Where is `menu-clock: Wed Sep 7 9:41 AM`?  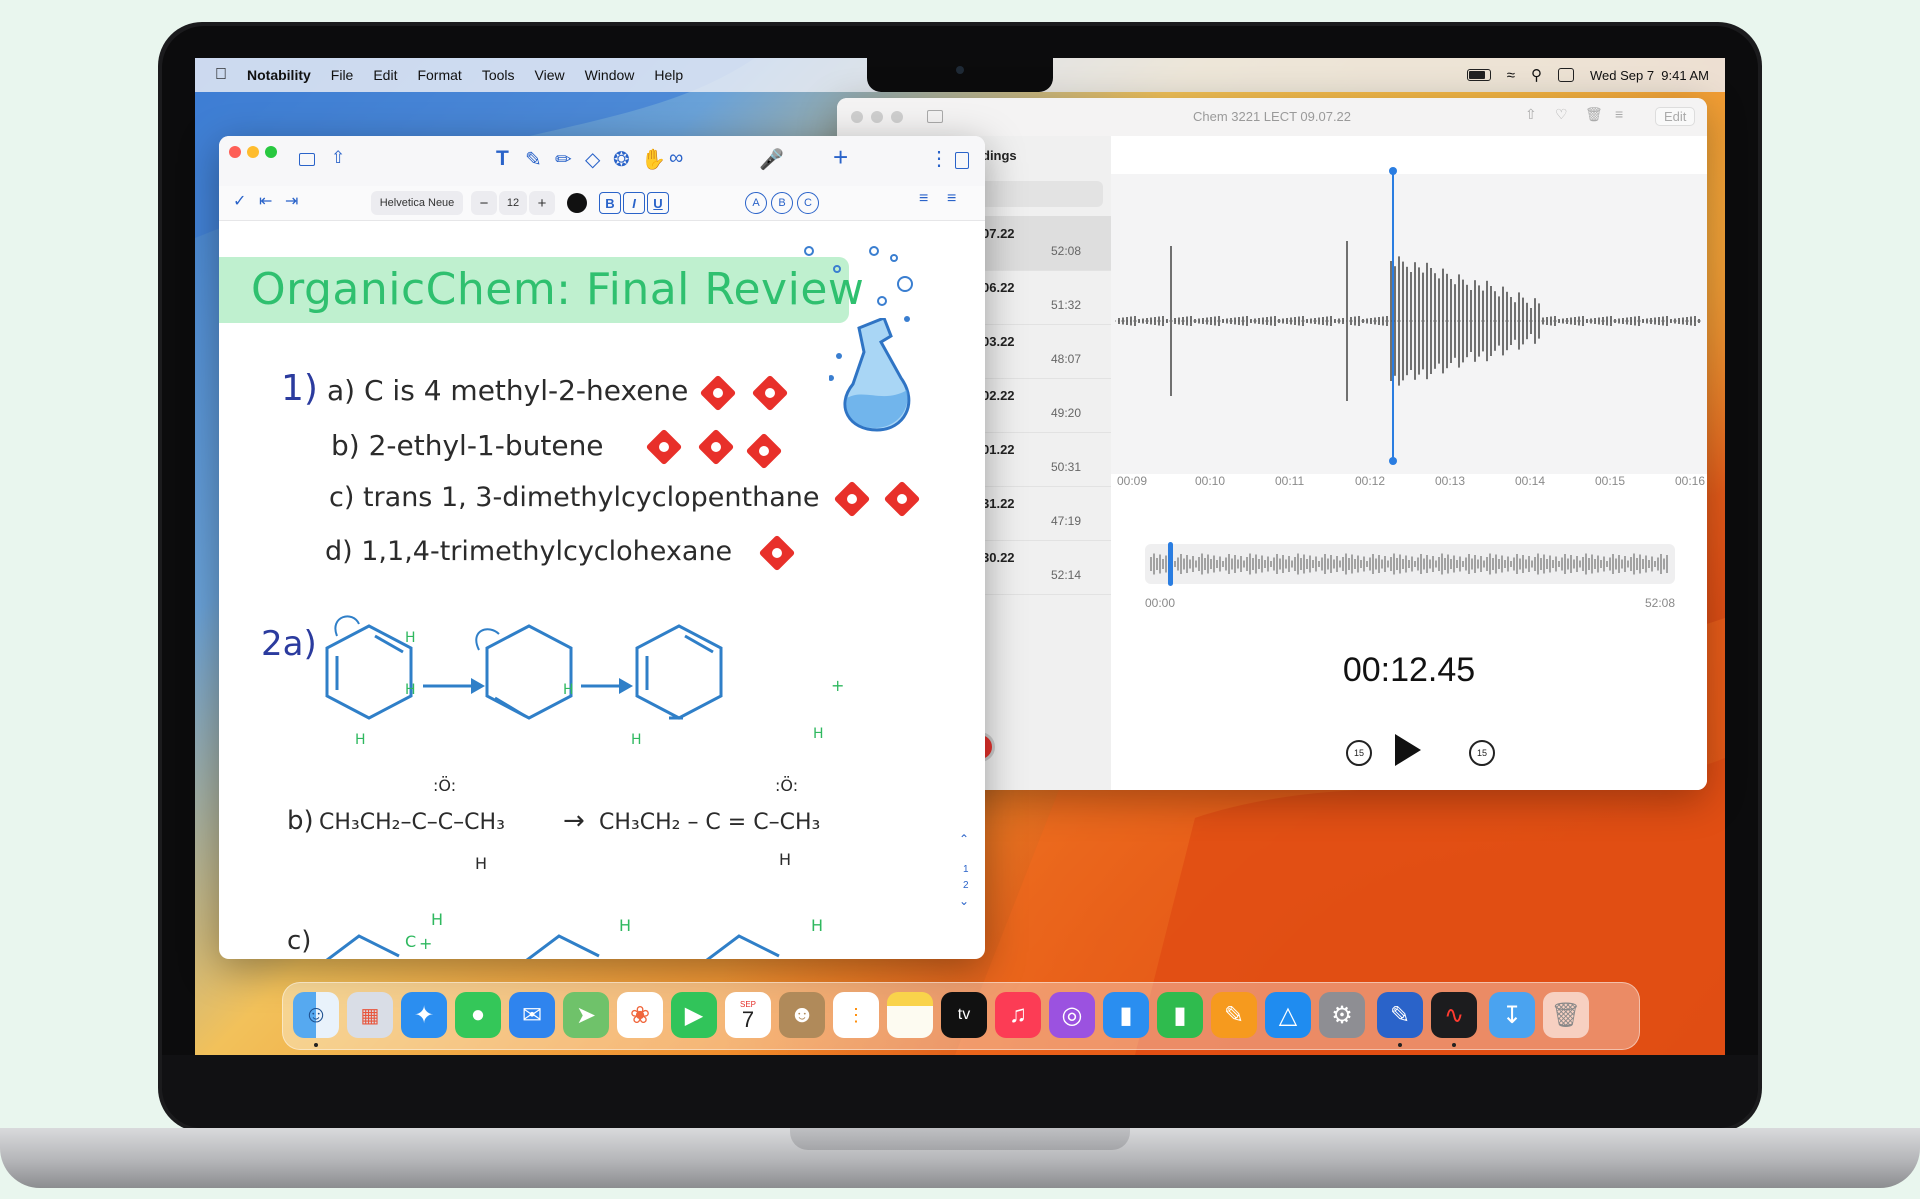
menu-clock: Wed Sep 7 9:41 AM is located at coordinates (1649, 75).